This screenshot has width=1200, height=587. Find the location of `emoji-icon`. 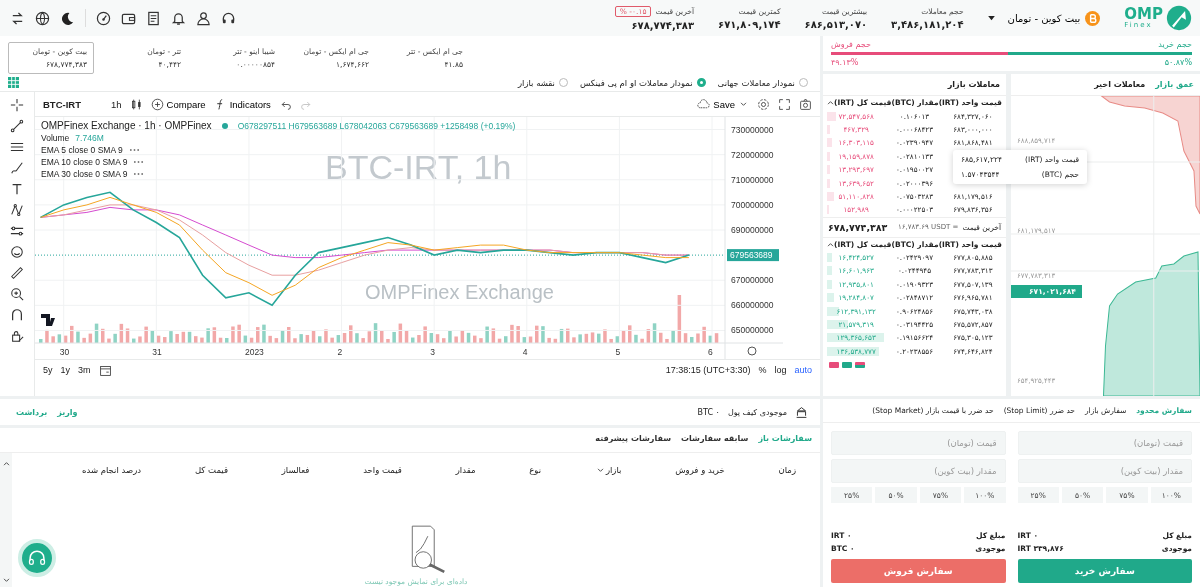

emoji-icon is located at coordinates (17, 252).